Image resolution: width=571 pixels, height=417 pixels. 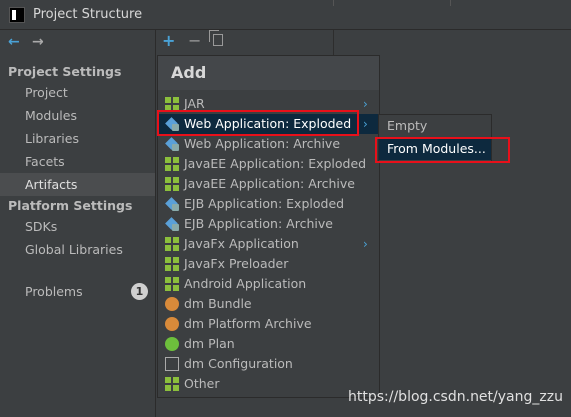 I want to click on menu-item-javafx-application: JavaFx Application ›, so click(x=268, y=244).